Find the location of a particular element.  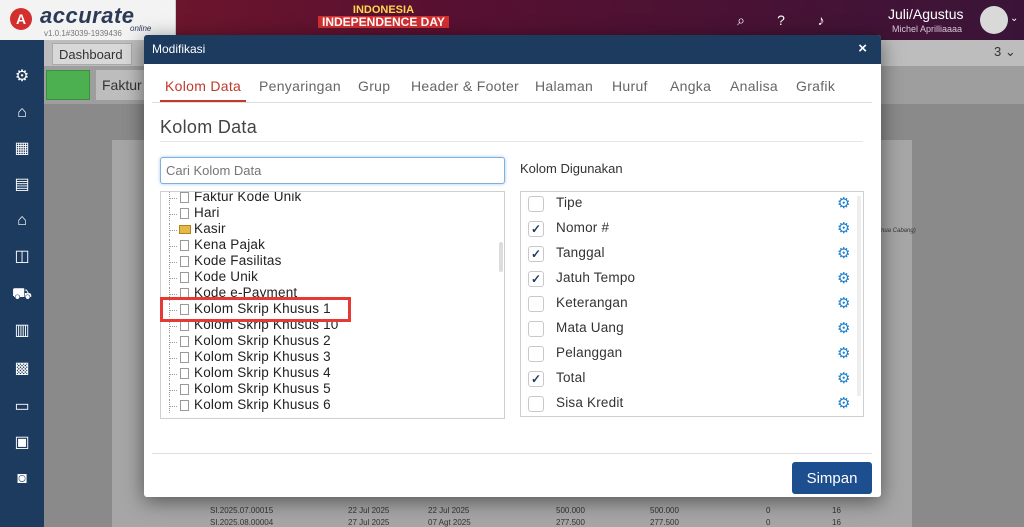

tree-item-label: Kena Pajak is located at coordinates (230, 244).